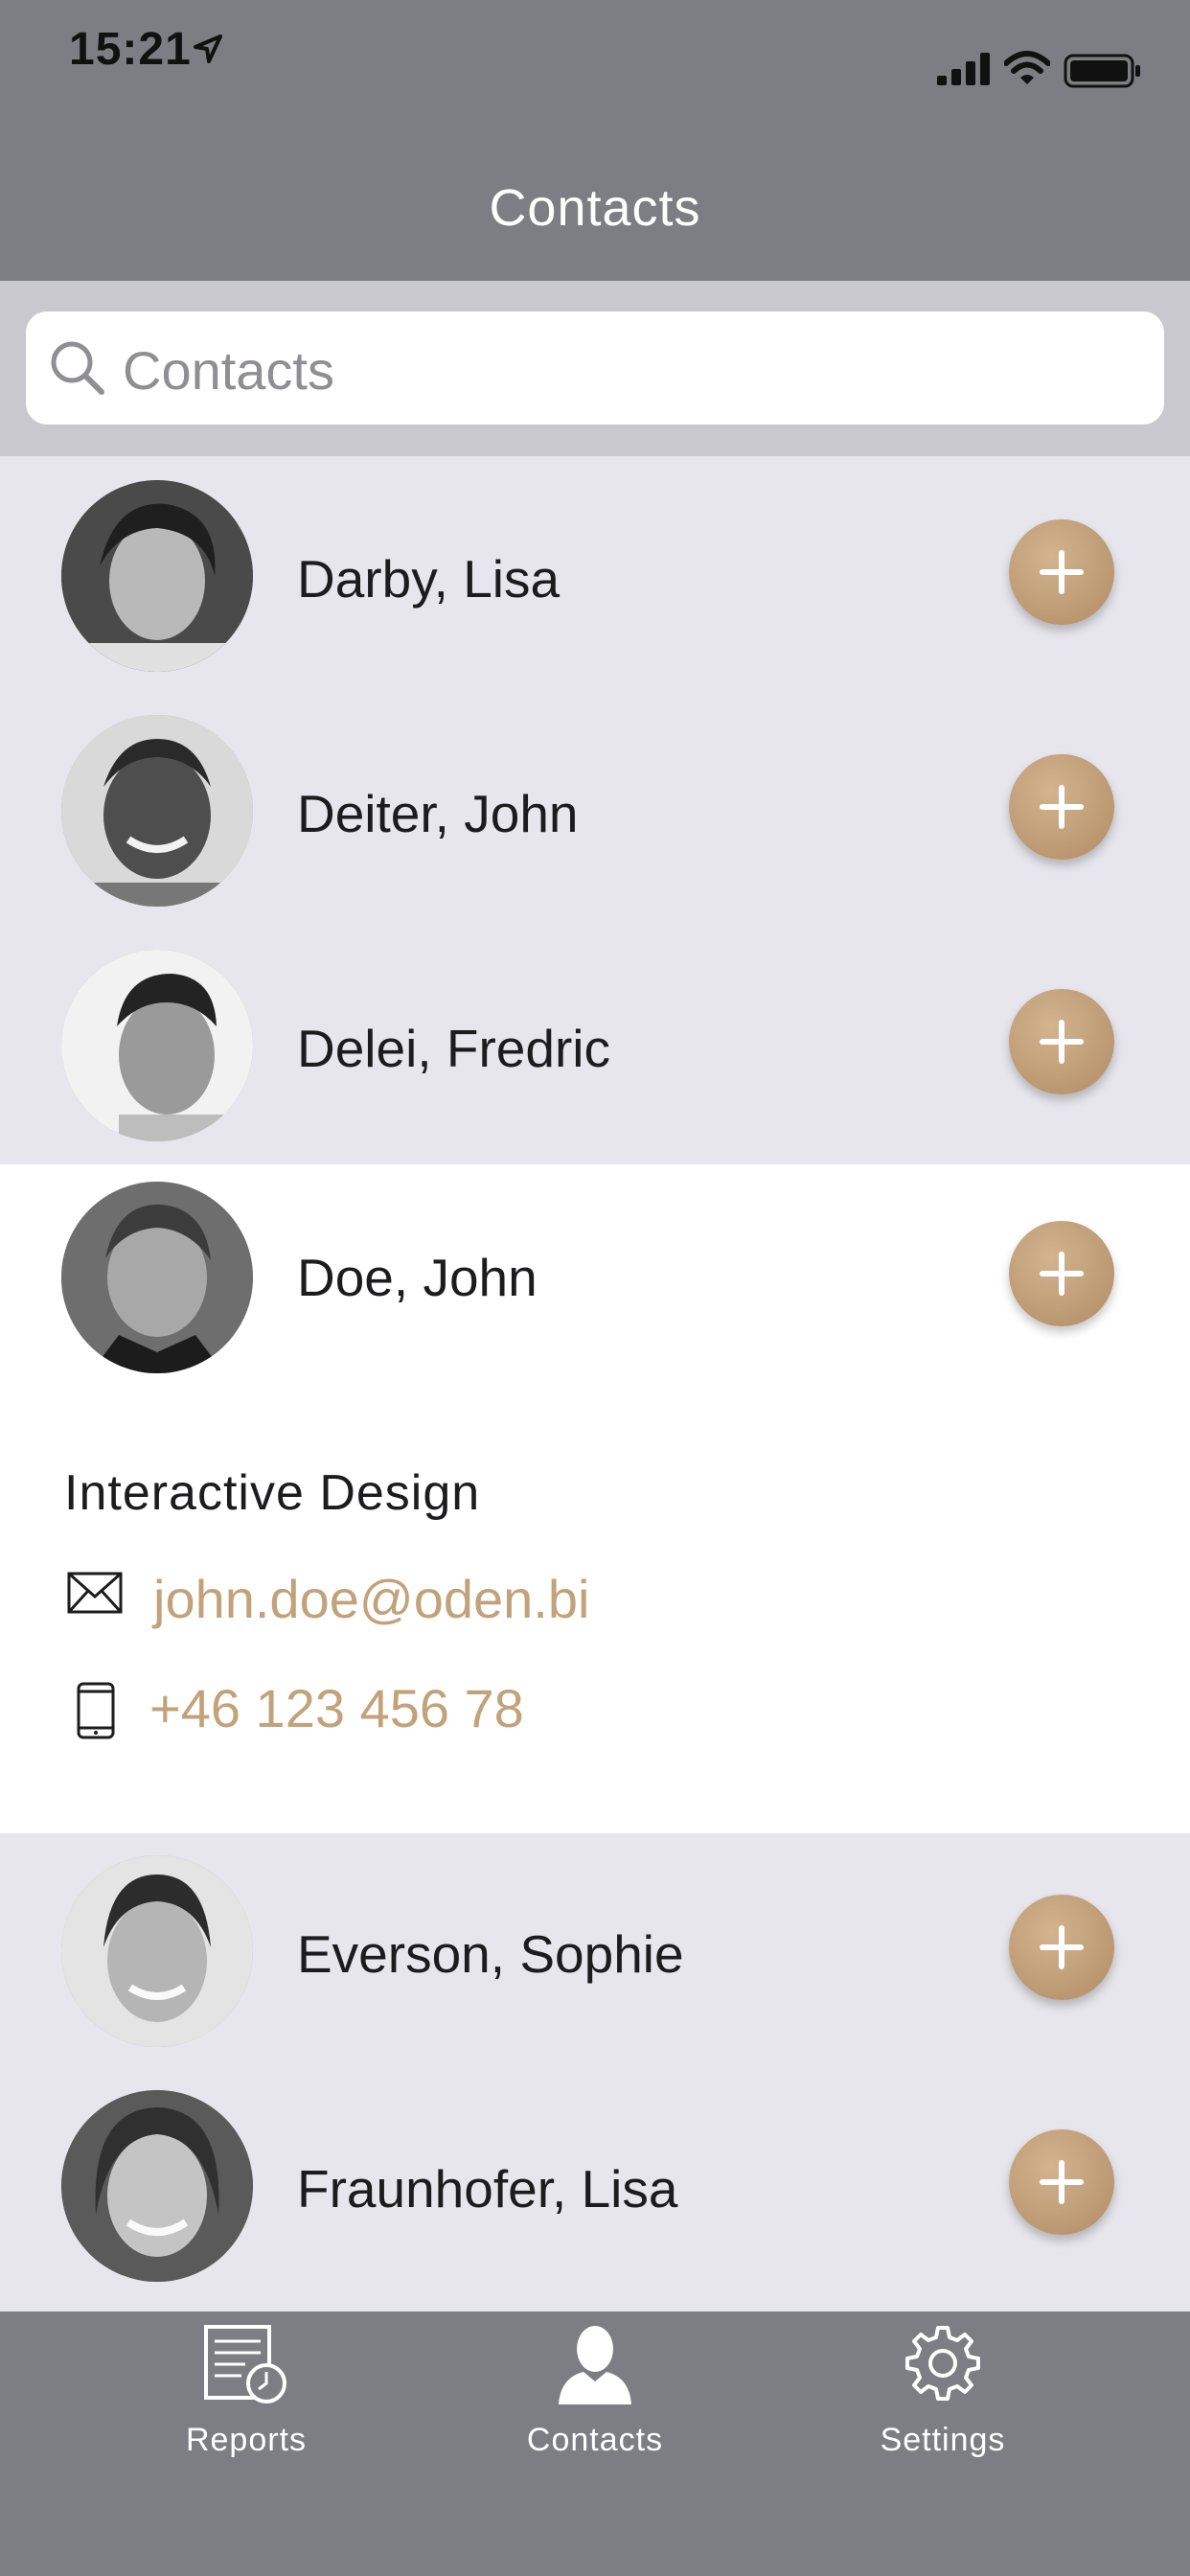 The image size is (1190, 2576). What do you see at coordinates (964, 69) in the screenshot?
I see `cellular-signal-icon` at bounding box center [964, 69].